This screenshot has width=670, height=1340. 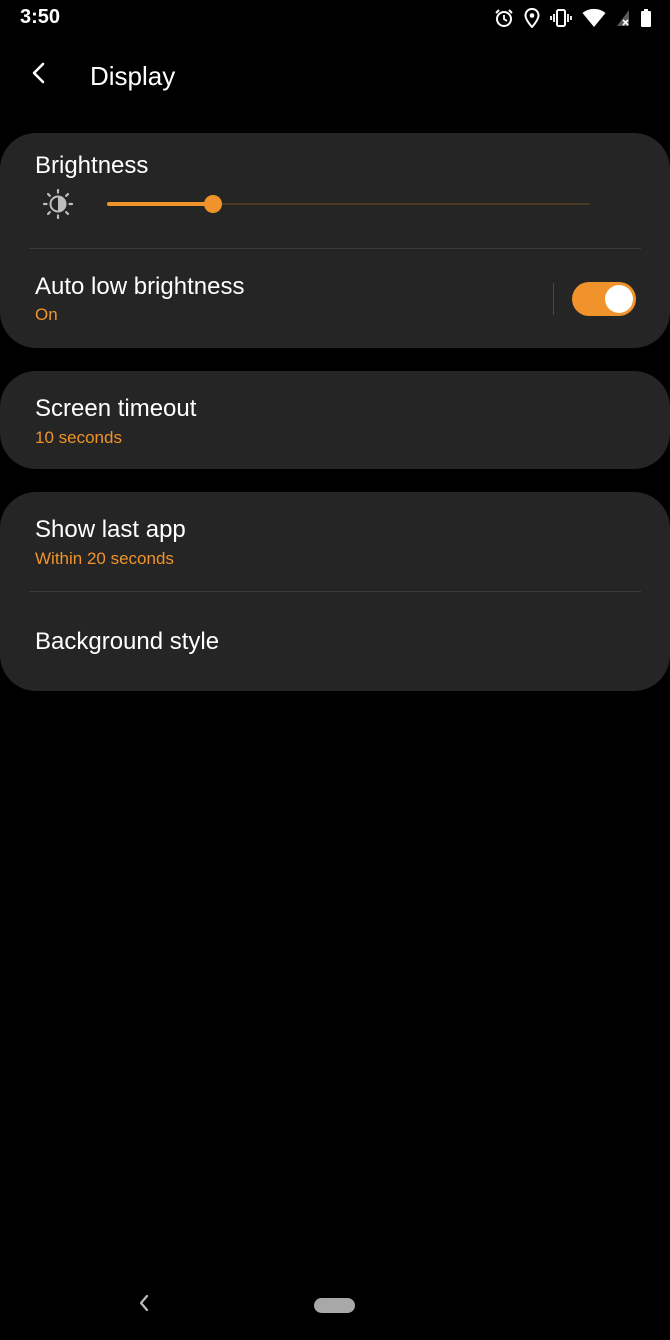 I want to click on status-icons, so click(x=573, y=18).